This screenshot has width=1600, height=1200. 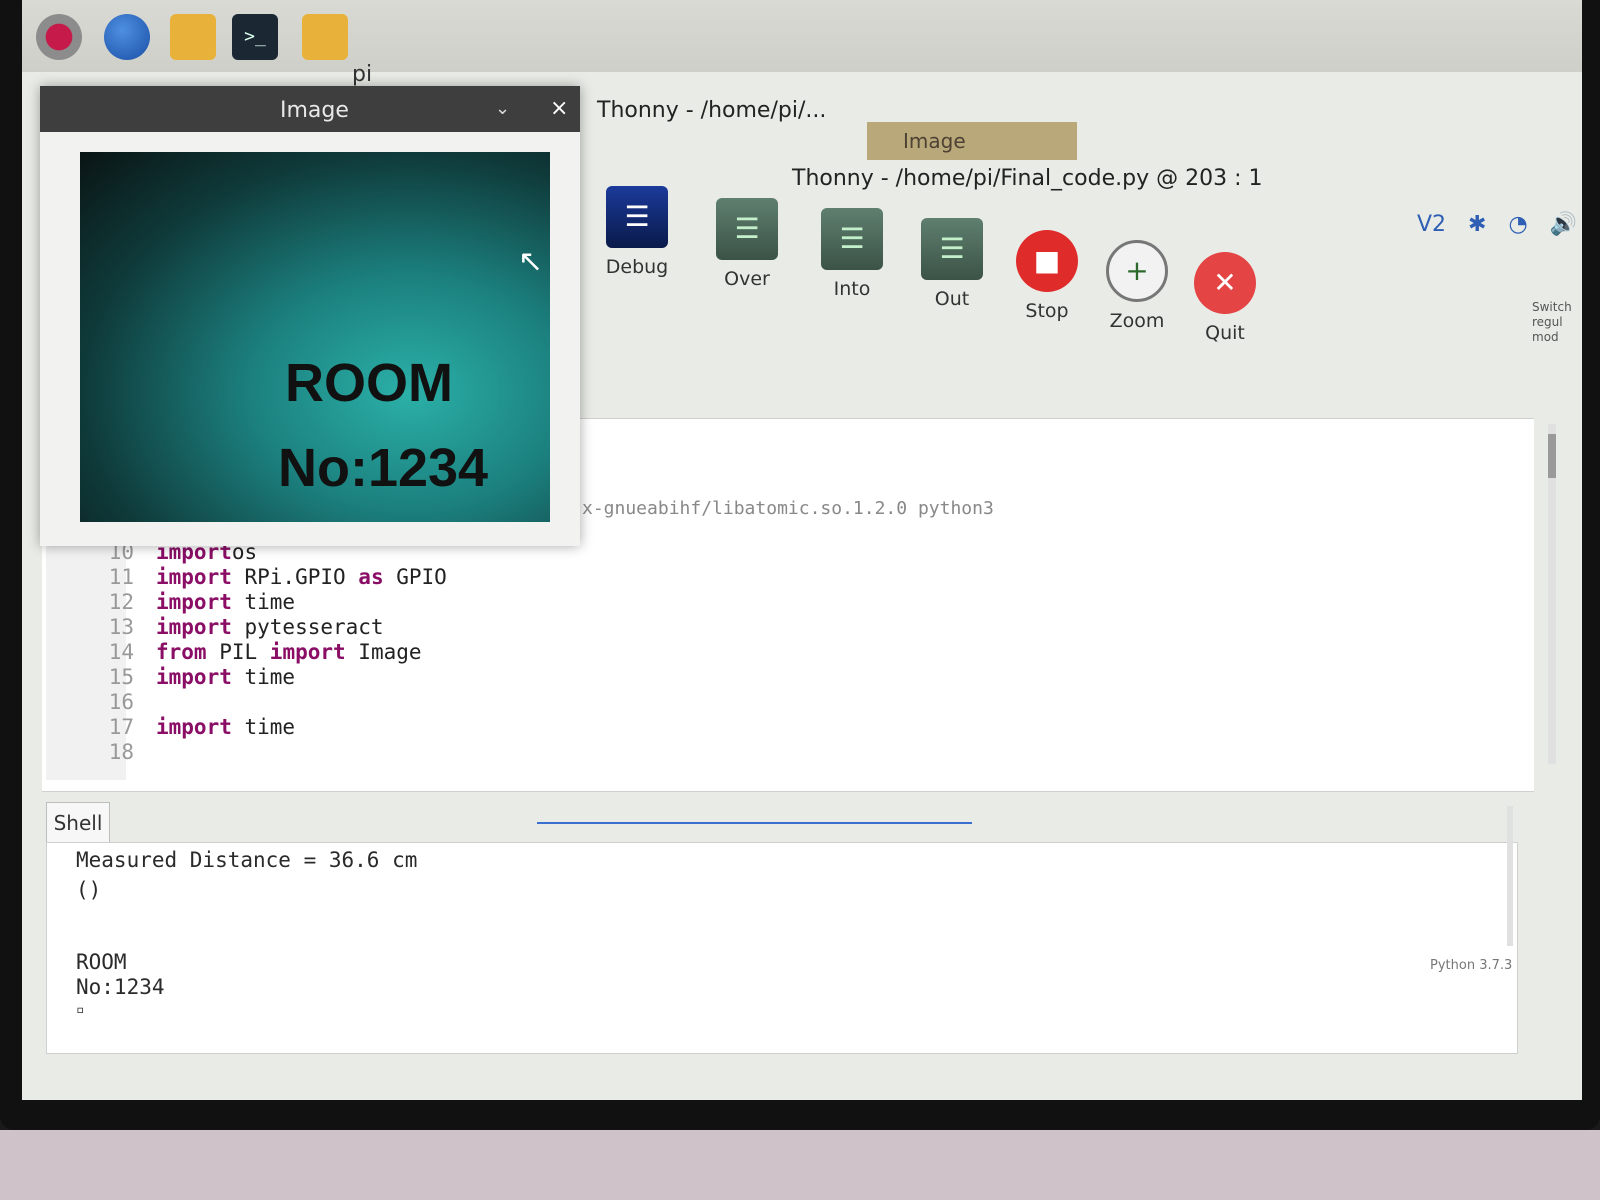 I want to click on pi-folder-icon, so click(x=325, y=37).